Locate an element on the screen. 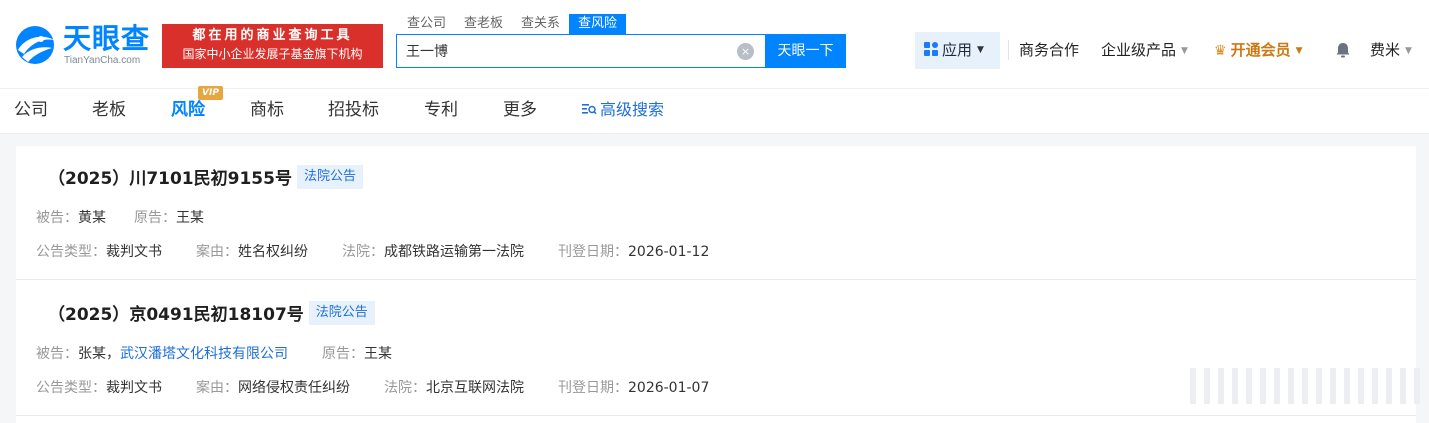  bell-icon is located at coordinates (1343, 50).